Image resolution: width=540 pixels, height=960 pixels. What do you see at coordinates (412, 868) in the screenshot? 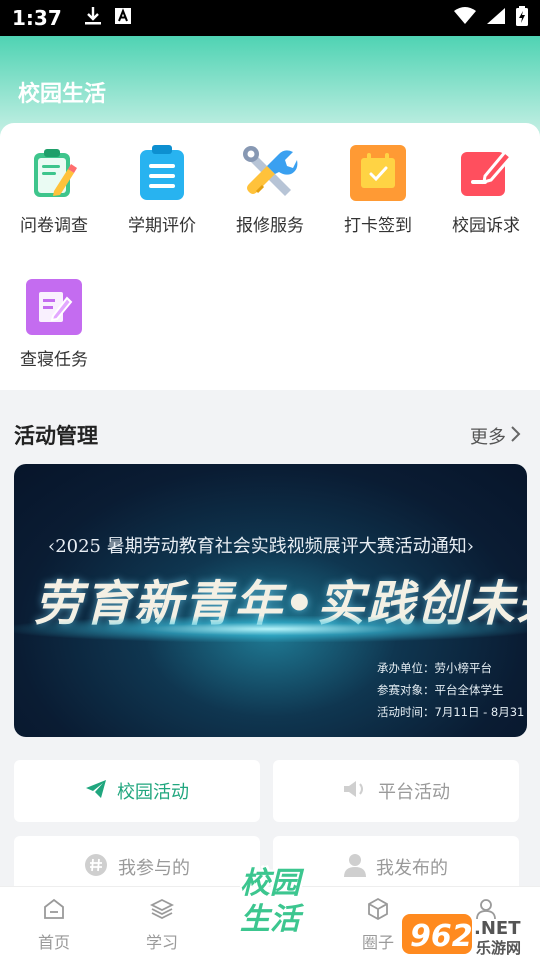
I see `tile-label: 我发布的` at bounding box center [412, 868].